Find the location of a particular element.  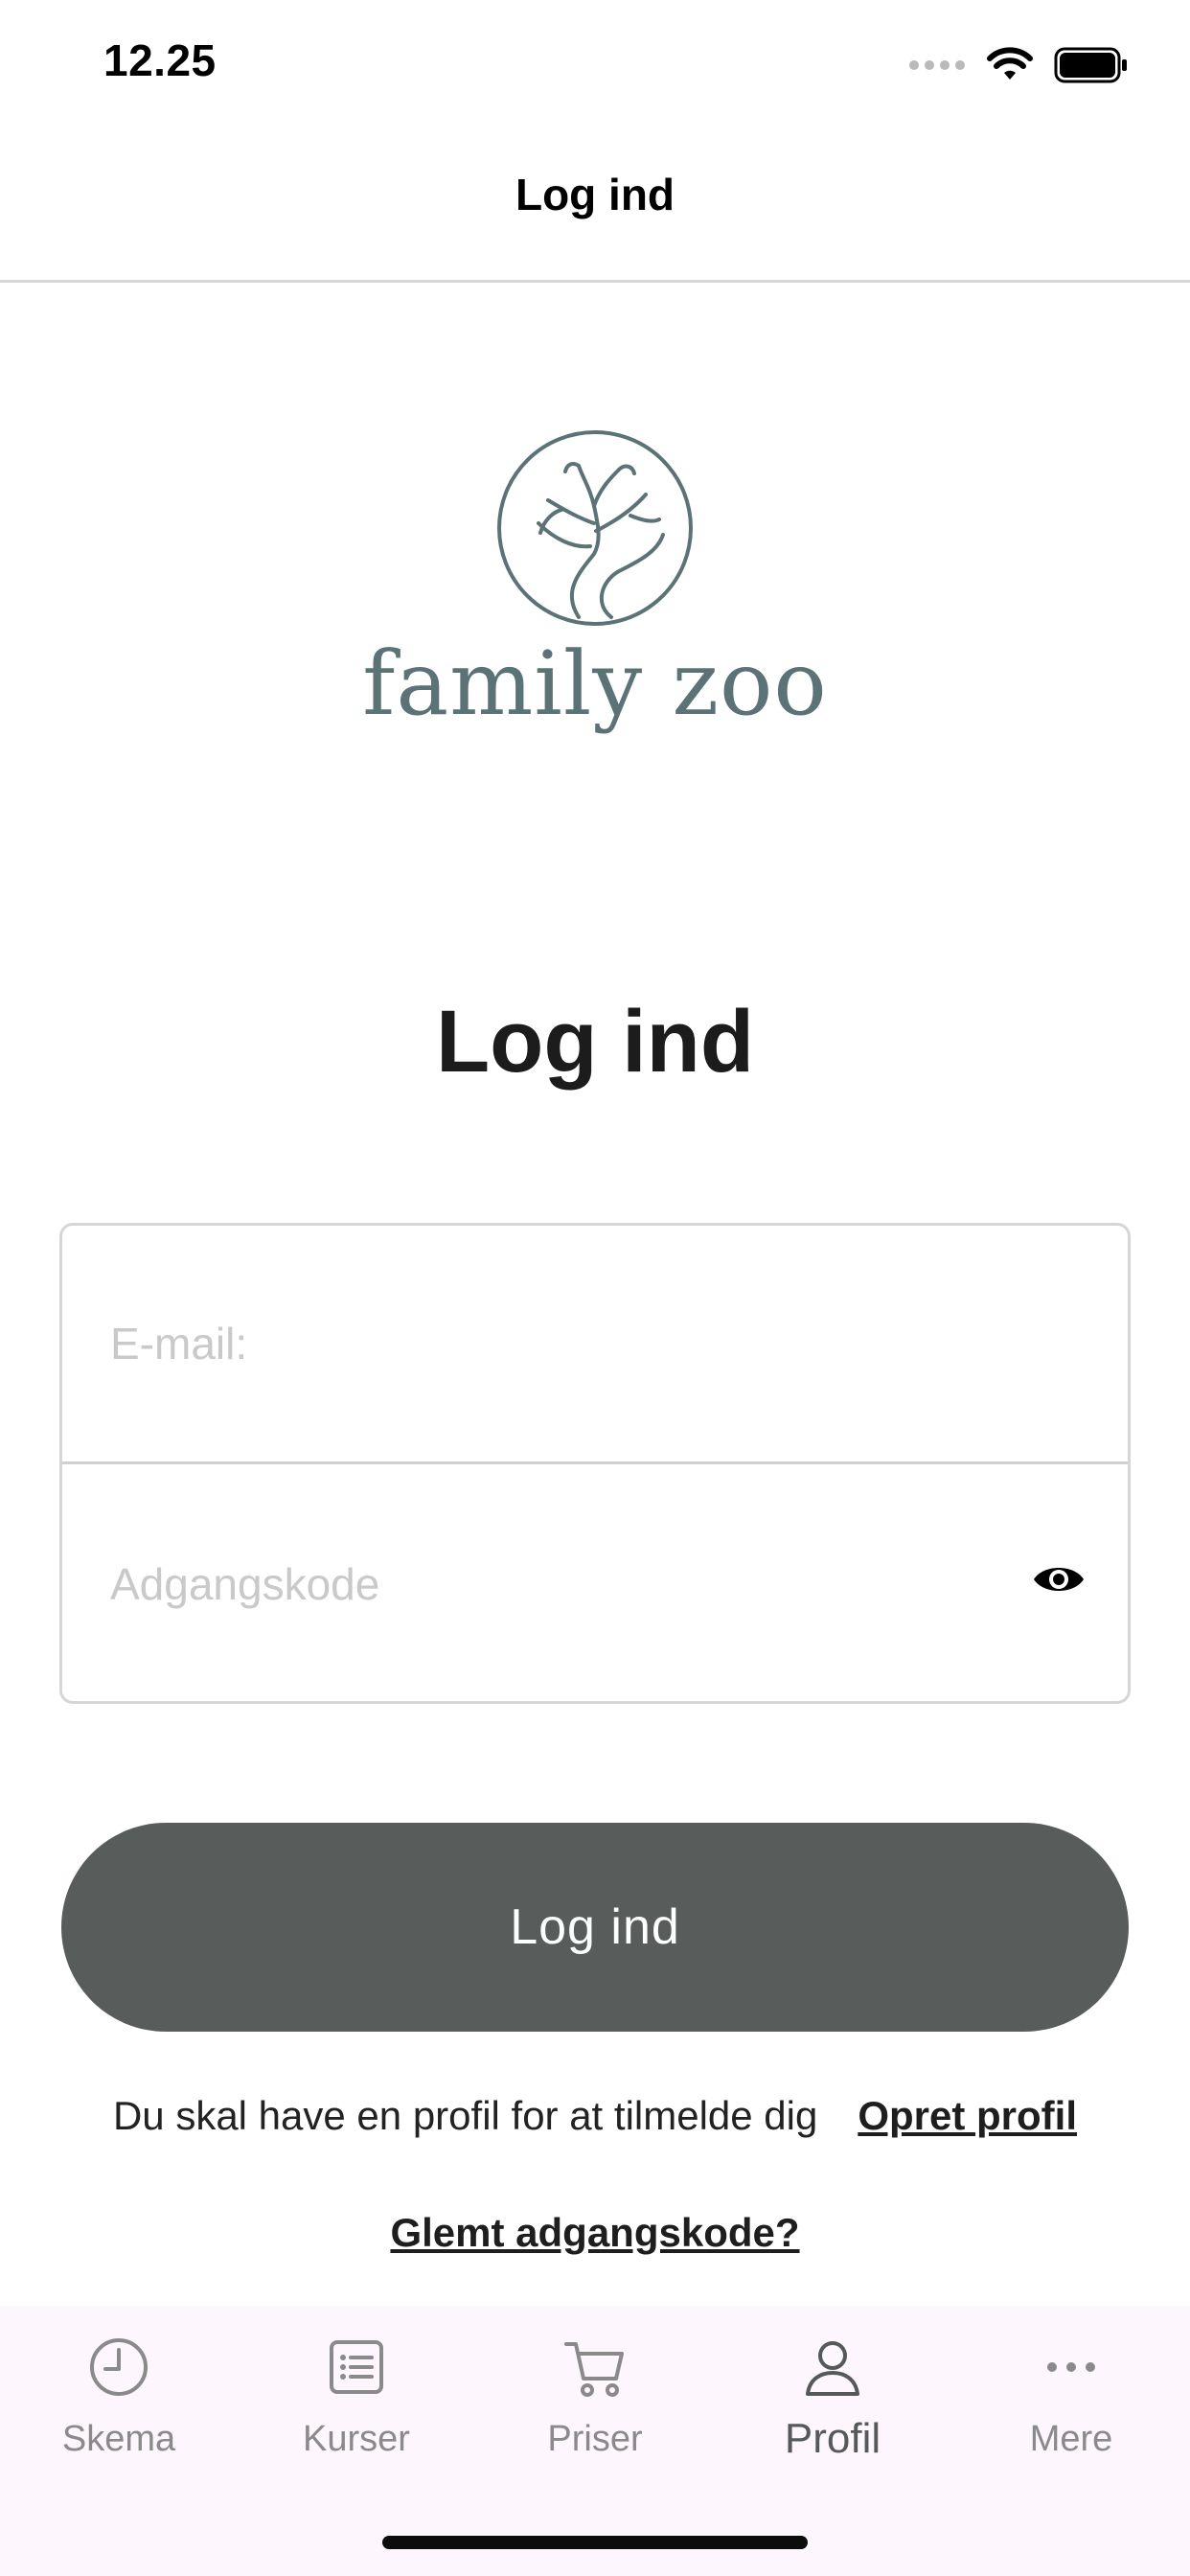

forgot-password-link: Glemt adgangskode? is located at coordinates (594, 2232).